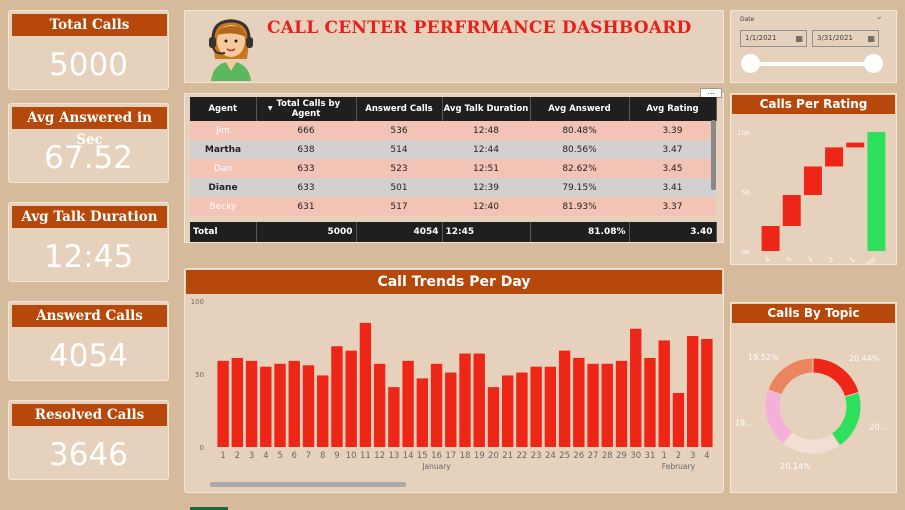  I want to click on table-row: Dan 633 523 12:51 82.62% 3.45, so click(453, 168).